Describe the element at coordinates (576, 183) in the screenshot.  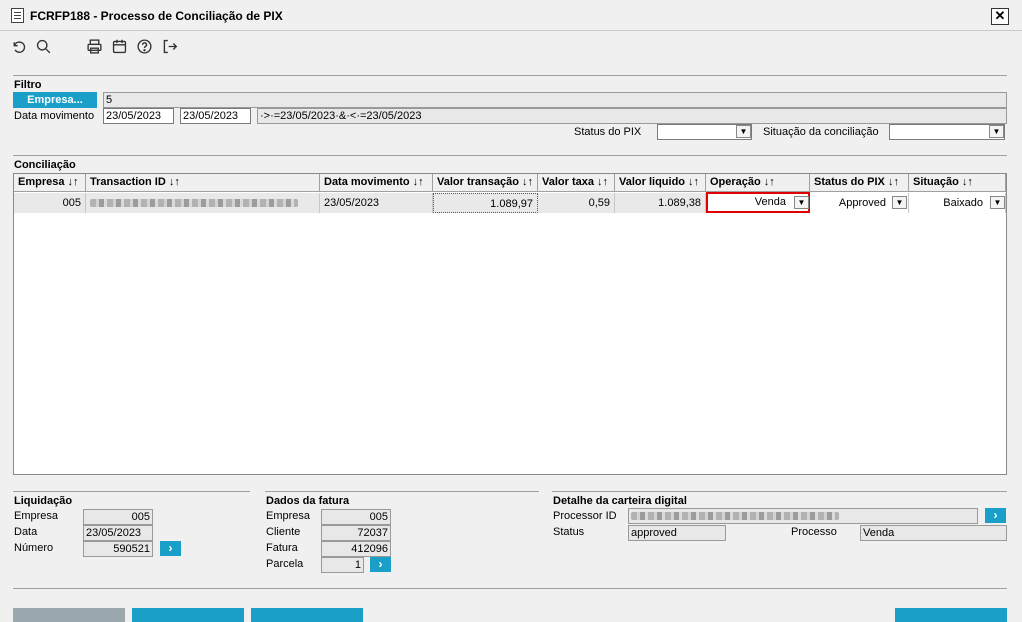
I see `column-header-valor-taxa: Valor taxa ↓↑` at that location.